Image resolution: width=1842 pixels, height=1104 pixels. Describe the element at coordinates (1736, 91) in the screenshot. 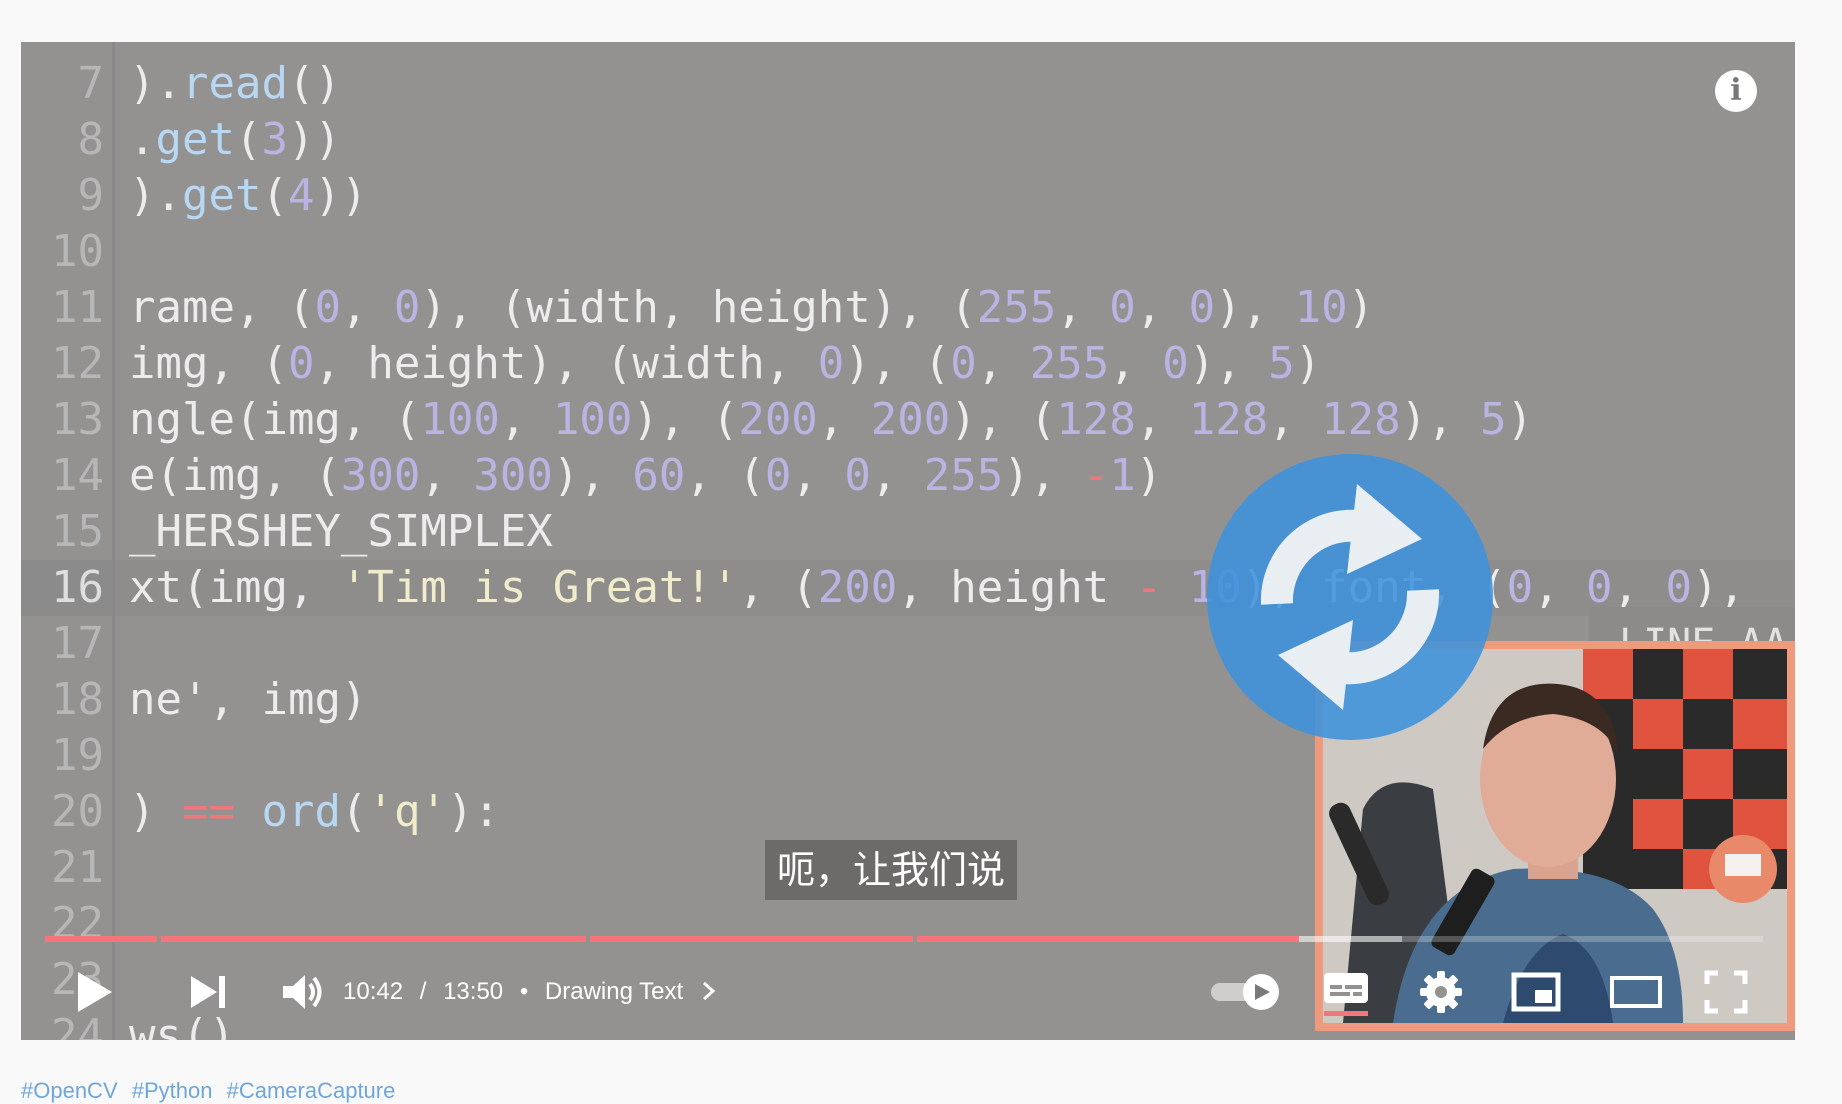

I see `info-button: i` at that location.